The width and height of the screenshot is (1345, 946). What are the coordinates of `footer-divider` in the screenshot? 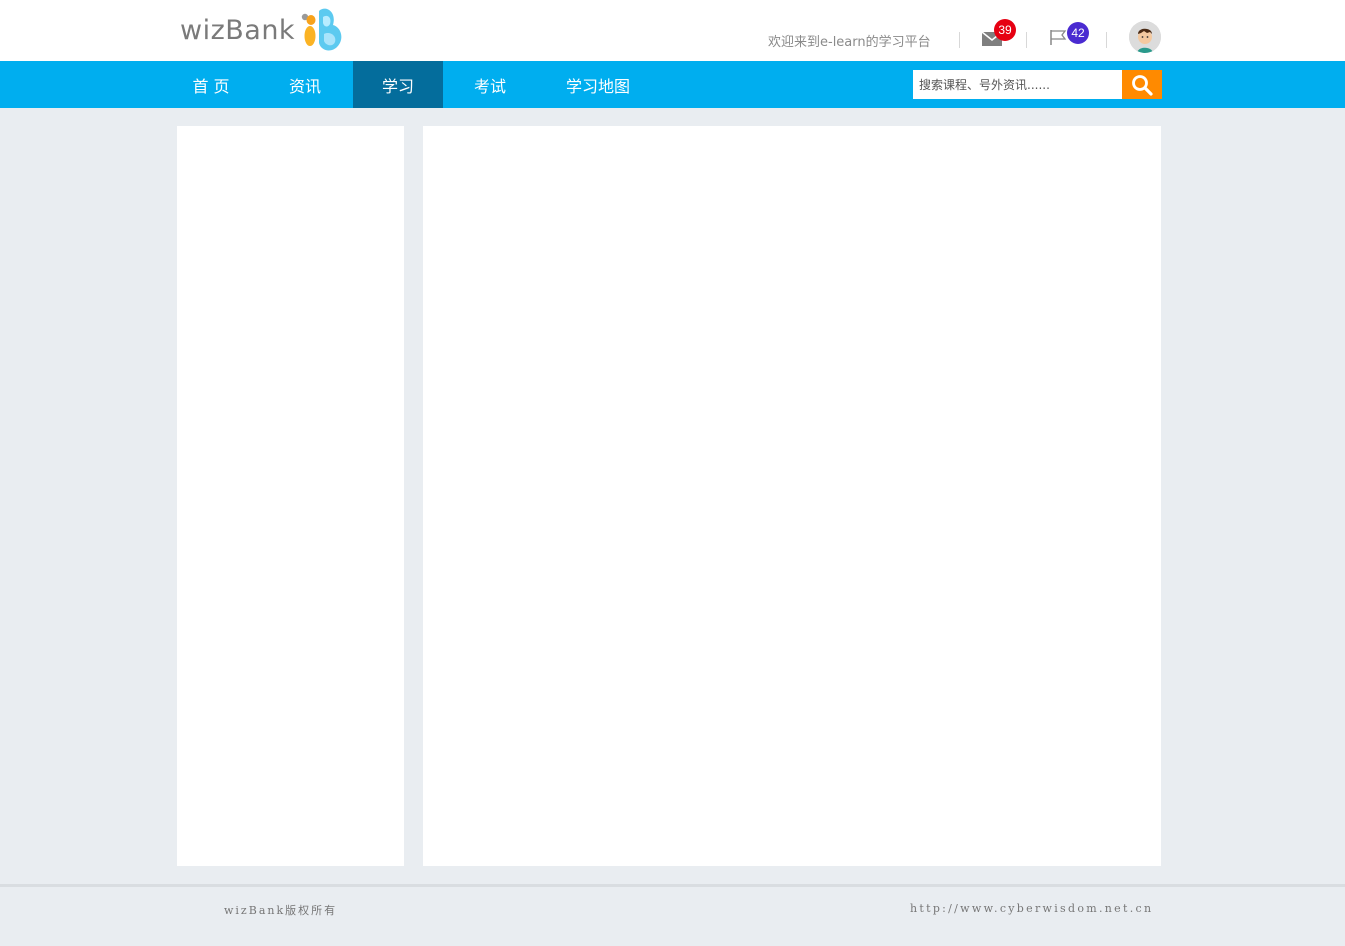 It's located at (672, 885).